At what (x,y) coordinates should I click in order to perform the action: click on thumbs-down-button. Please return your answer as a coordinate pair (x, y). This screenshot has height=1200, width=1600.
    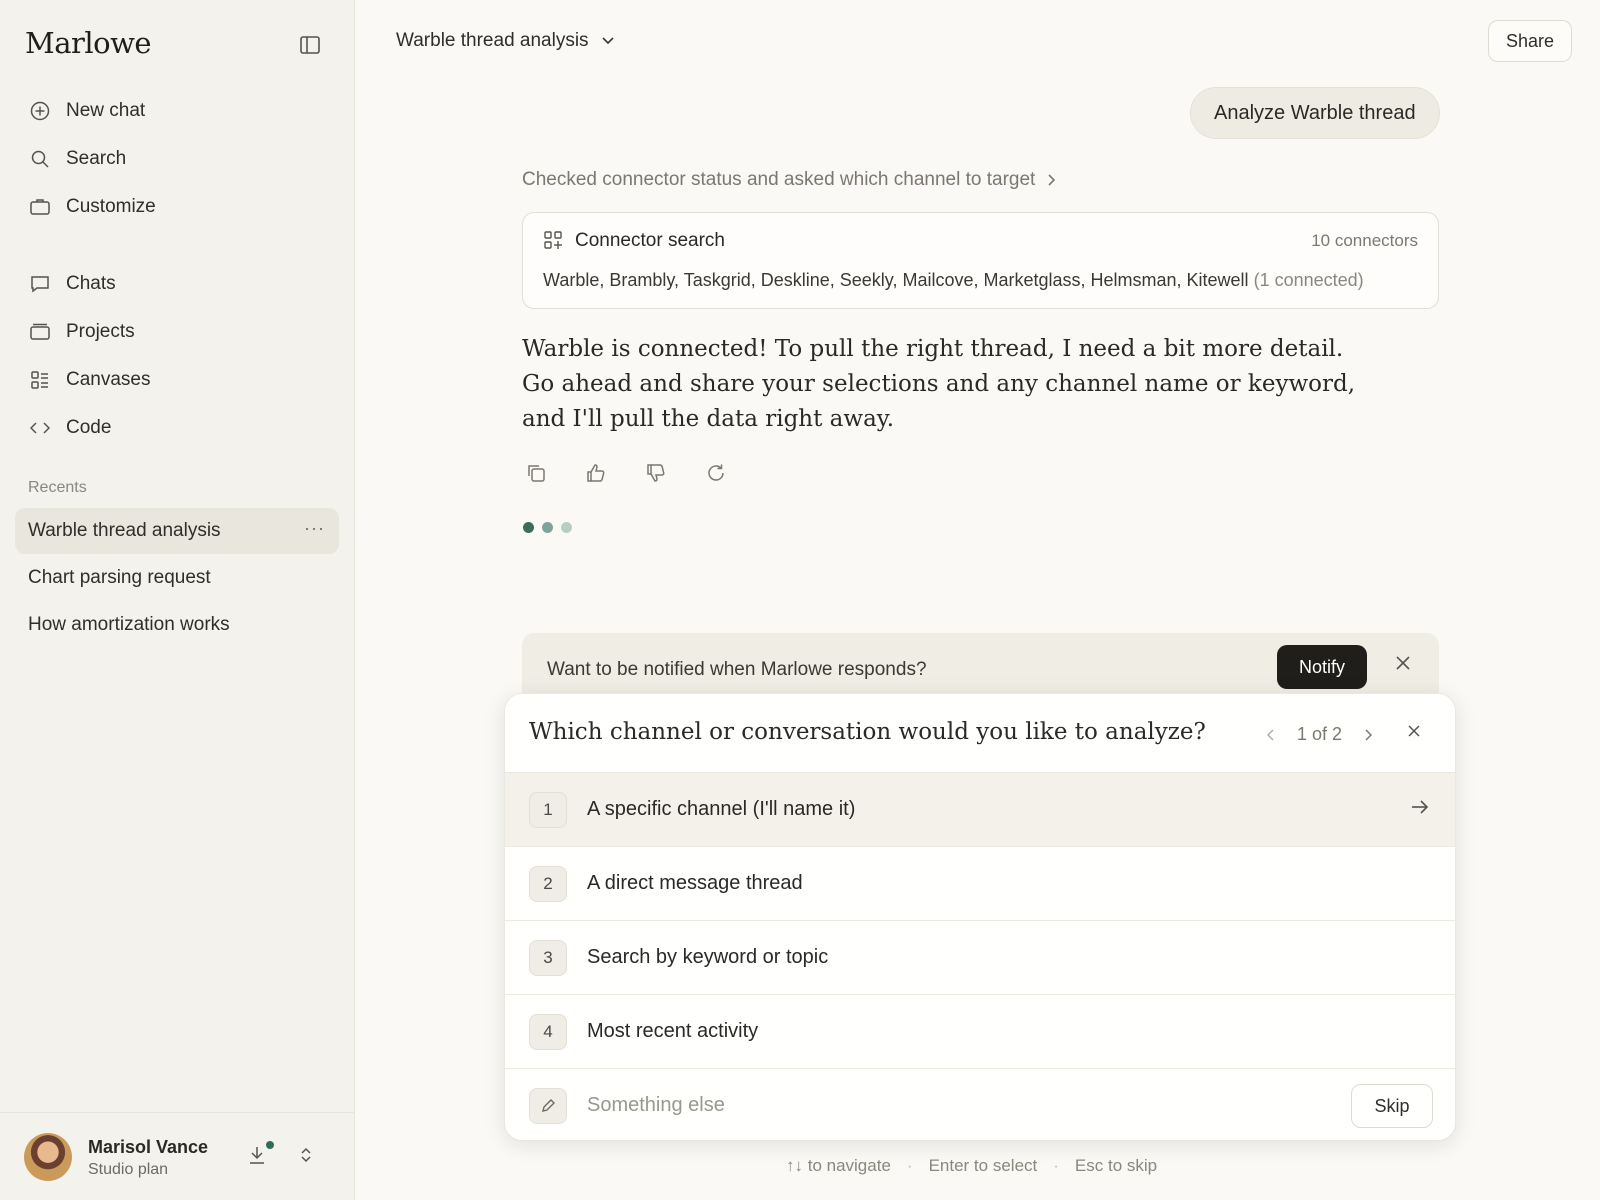
    Looking at the image, I should click on (657, 474).